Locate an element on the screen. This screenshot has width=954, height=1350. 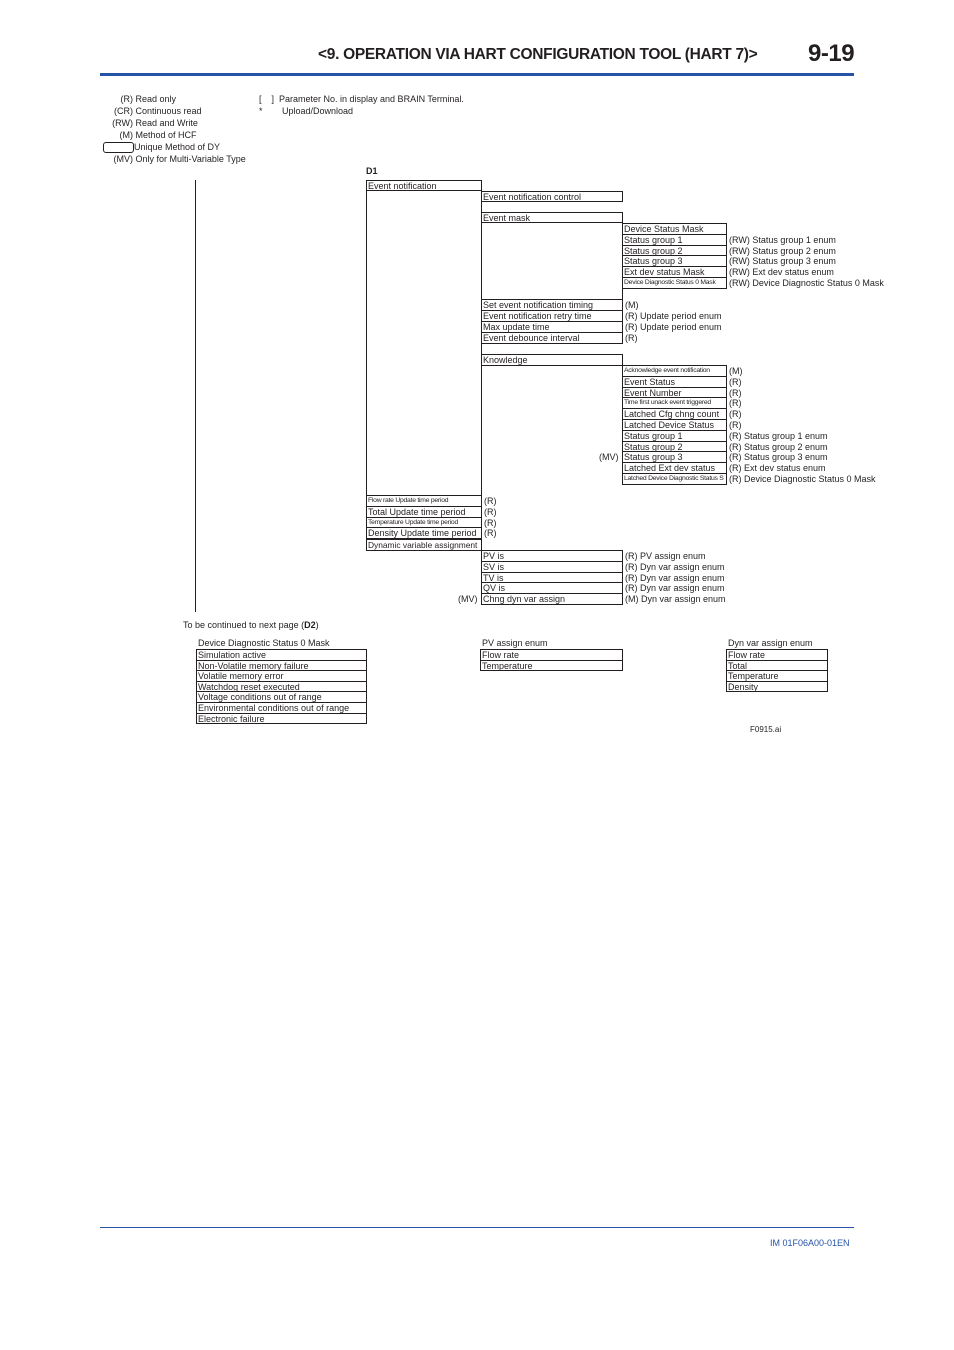
node-label: PV is is located at coordinates (494, 556).